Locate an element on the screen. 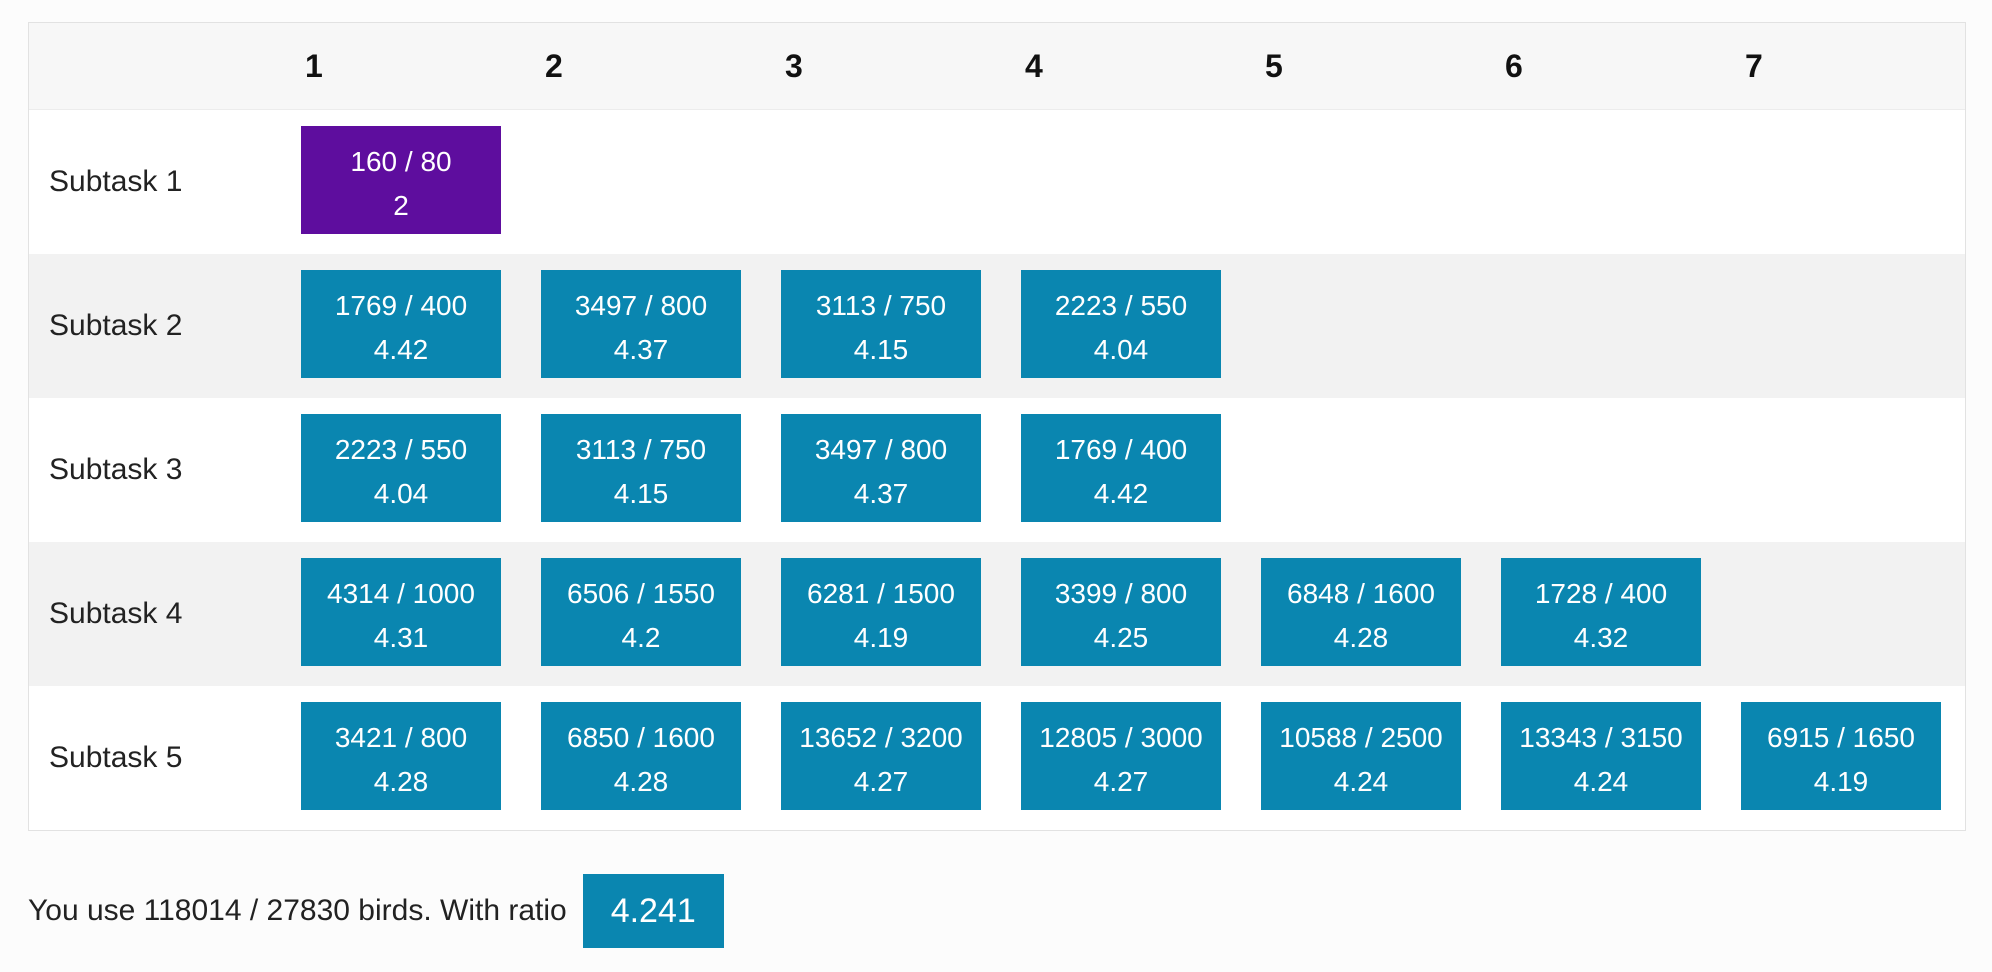 The image size is (1992, 972). subtask-label: Subtask 2 is located at coordinates (116, 325).